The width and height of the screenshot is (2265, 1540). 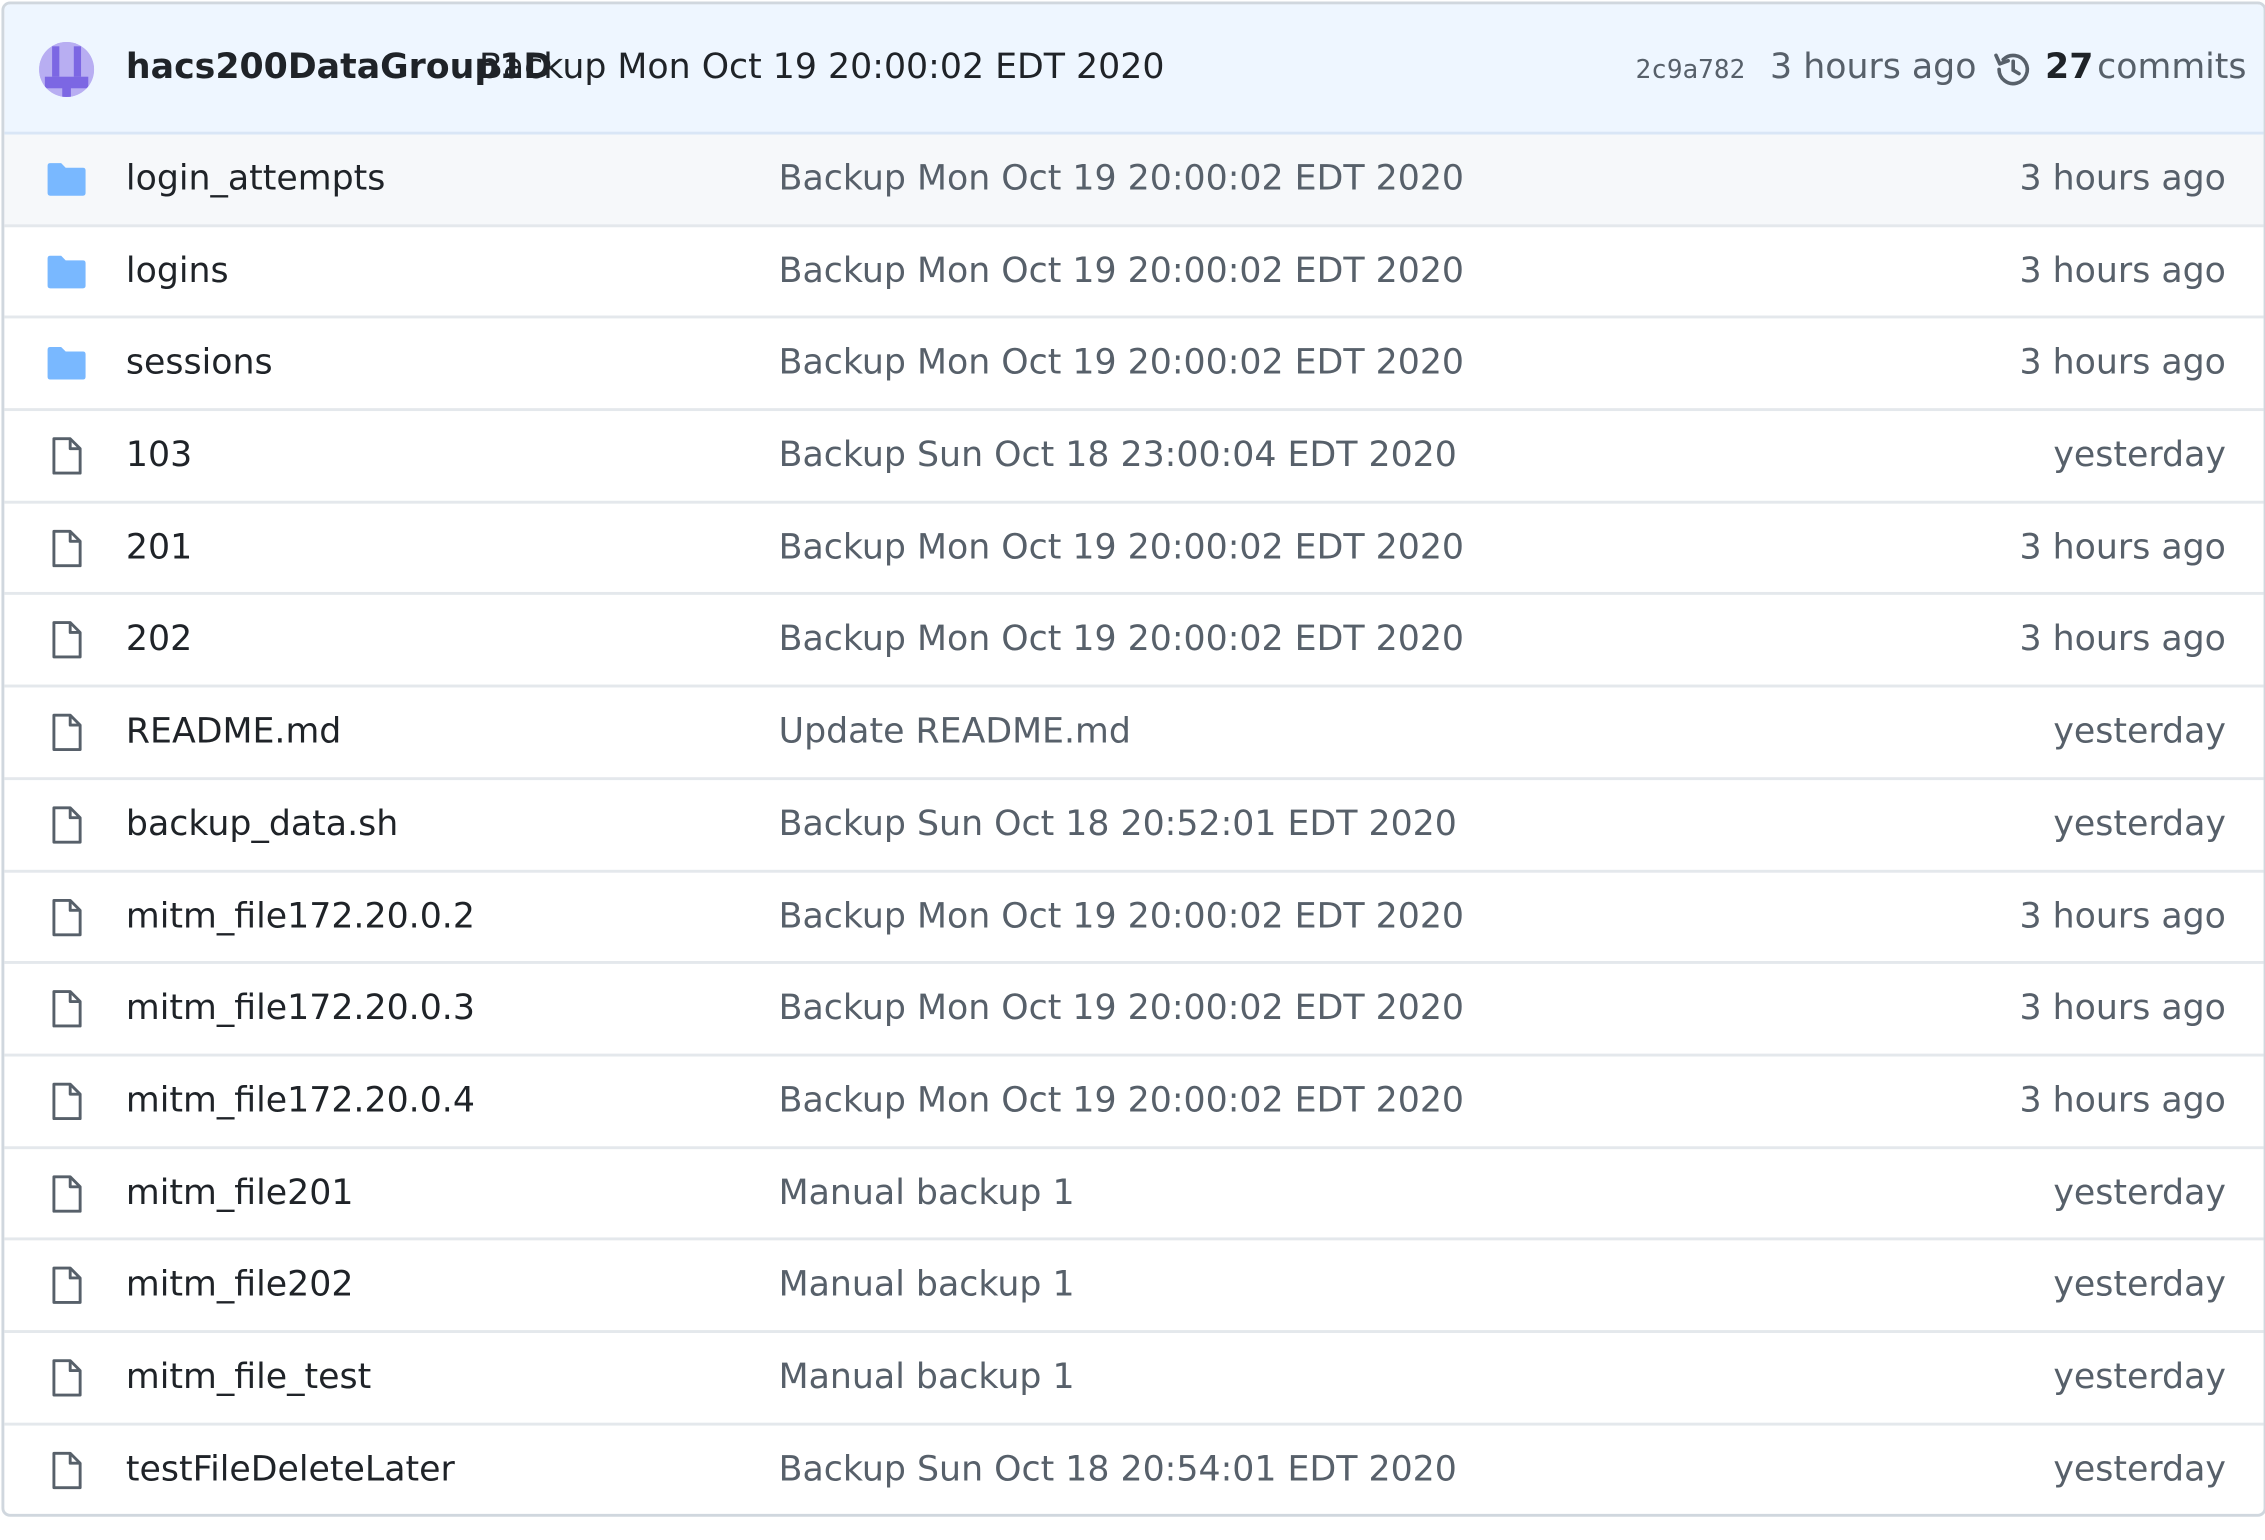 I want to click on file-name-link: mitm_file172.20.0.3, so click(x=300, y=1007).